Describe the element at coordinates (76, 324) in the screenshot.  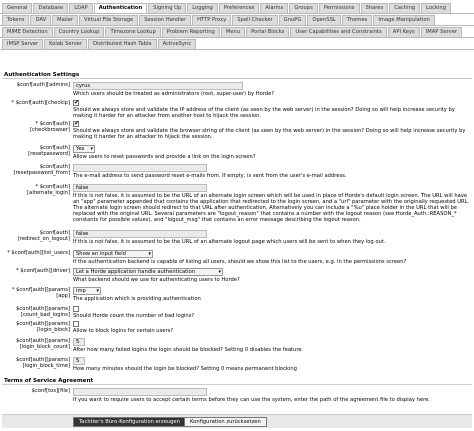
I see `login-block-checkbox` at that location.